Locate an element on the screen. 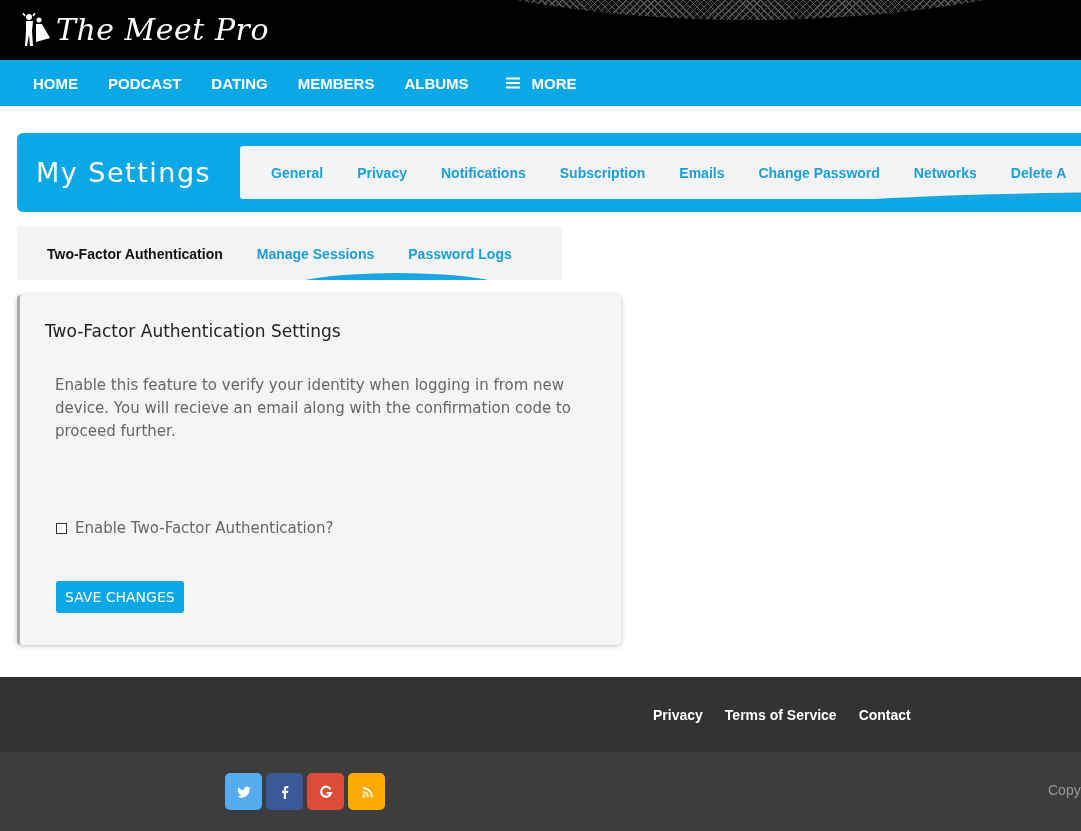  nav-link: MEMBERS is located at coordinates (336, 83).